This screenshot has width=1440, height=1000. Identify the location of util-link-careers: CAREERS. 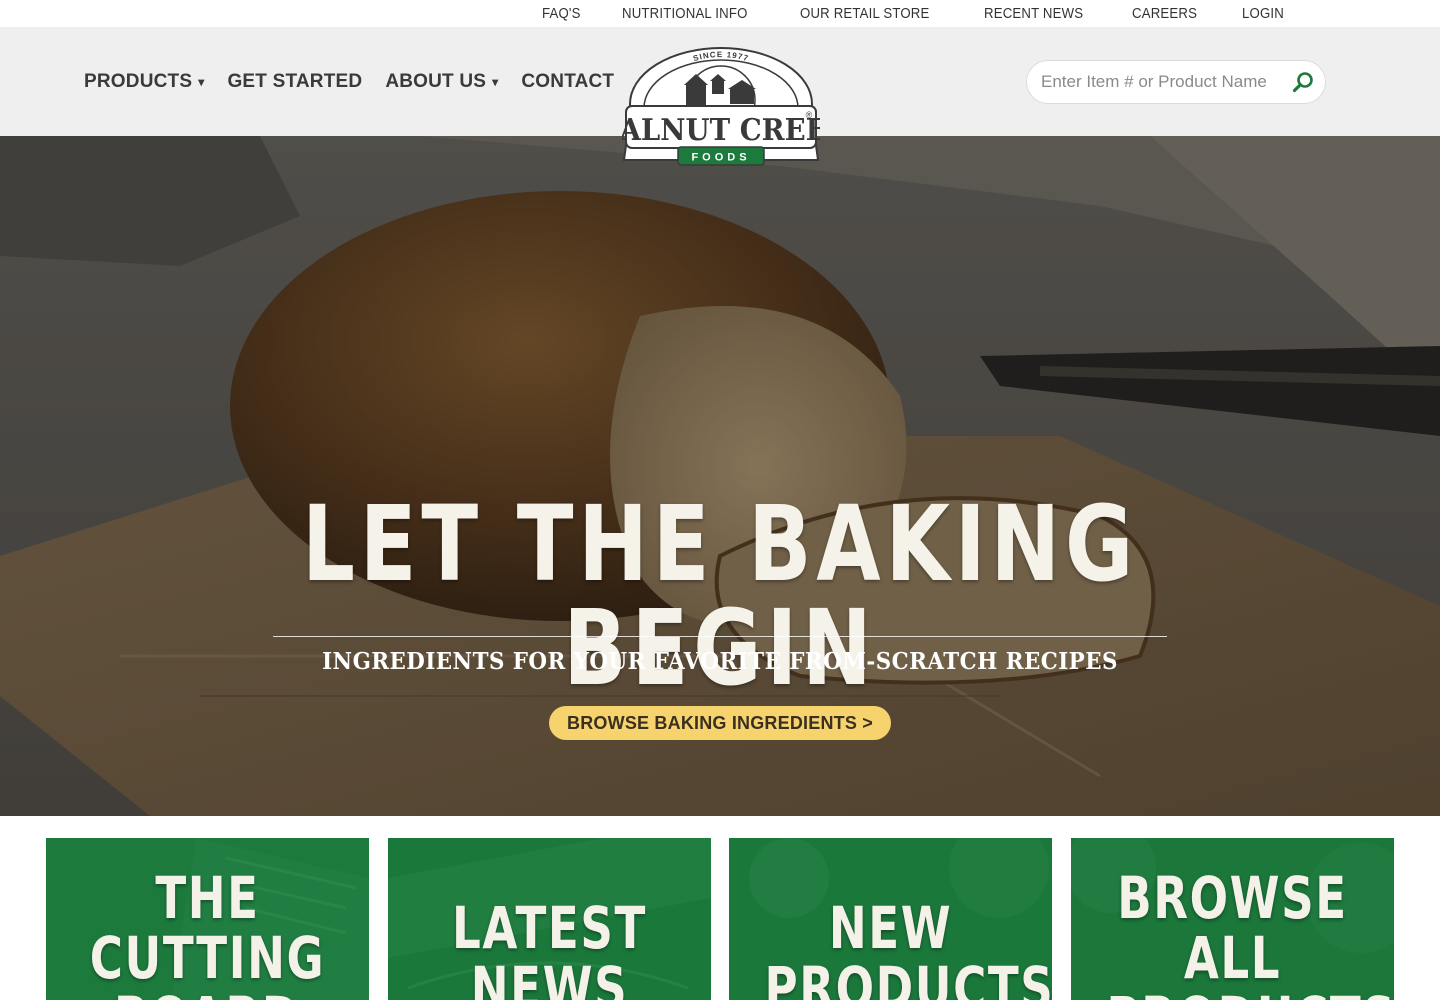
(1164, 13).